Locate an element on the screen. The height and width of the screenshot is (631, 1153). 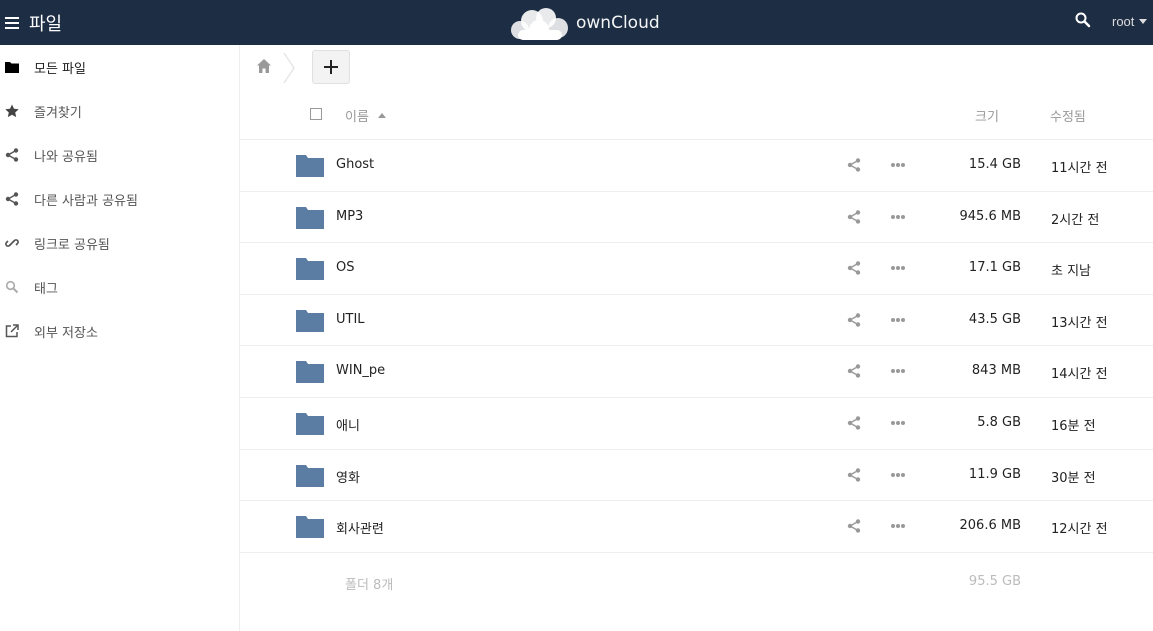
column-header-name: 이름 is located at coordinates (365, 115).